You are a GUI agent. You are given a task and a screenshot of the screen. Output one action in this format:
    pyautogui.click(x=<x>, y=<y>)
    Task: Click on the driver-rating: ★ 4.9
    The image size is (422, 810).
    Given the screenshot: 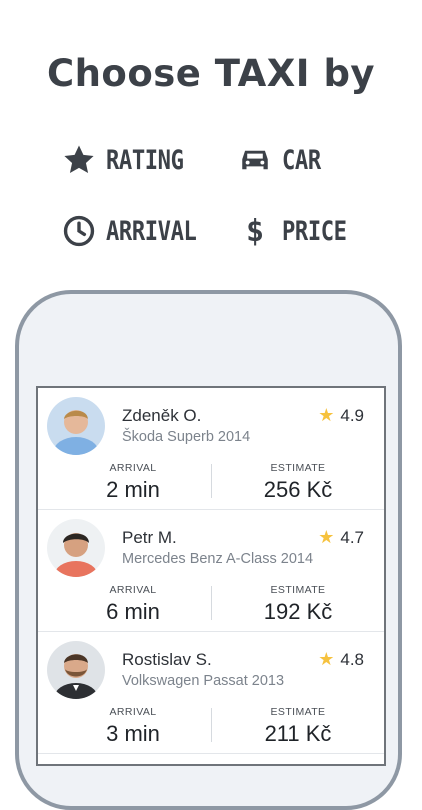 What is the action you would take?
    pyautogui.click(x=341, y=415)
    